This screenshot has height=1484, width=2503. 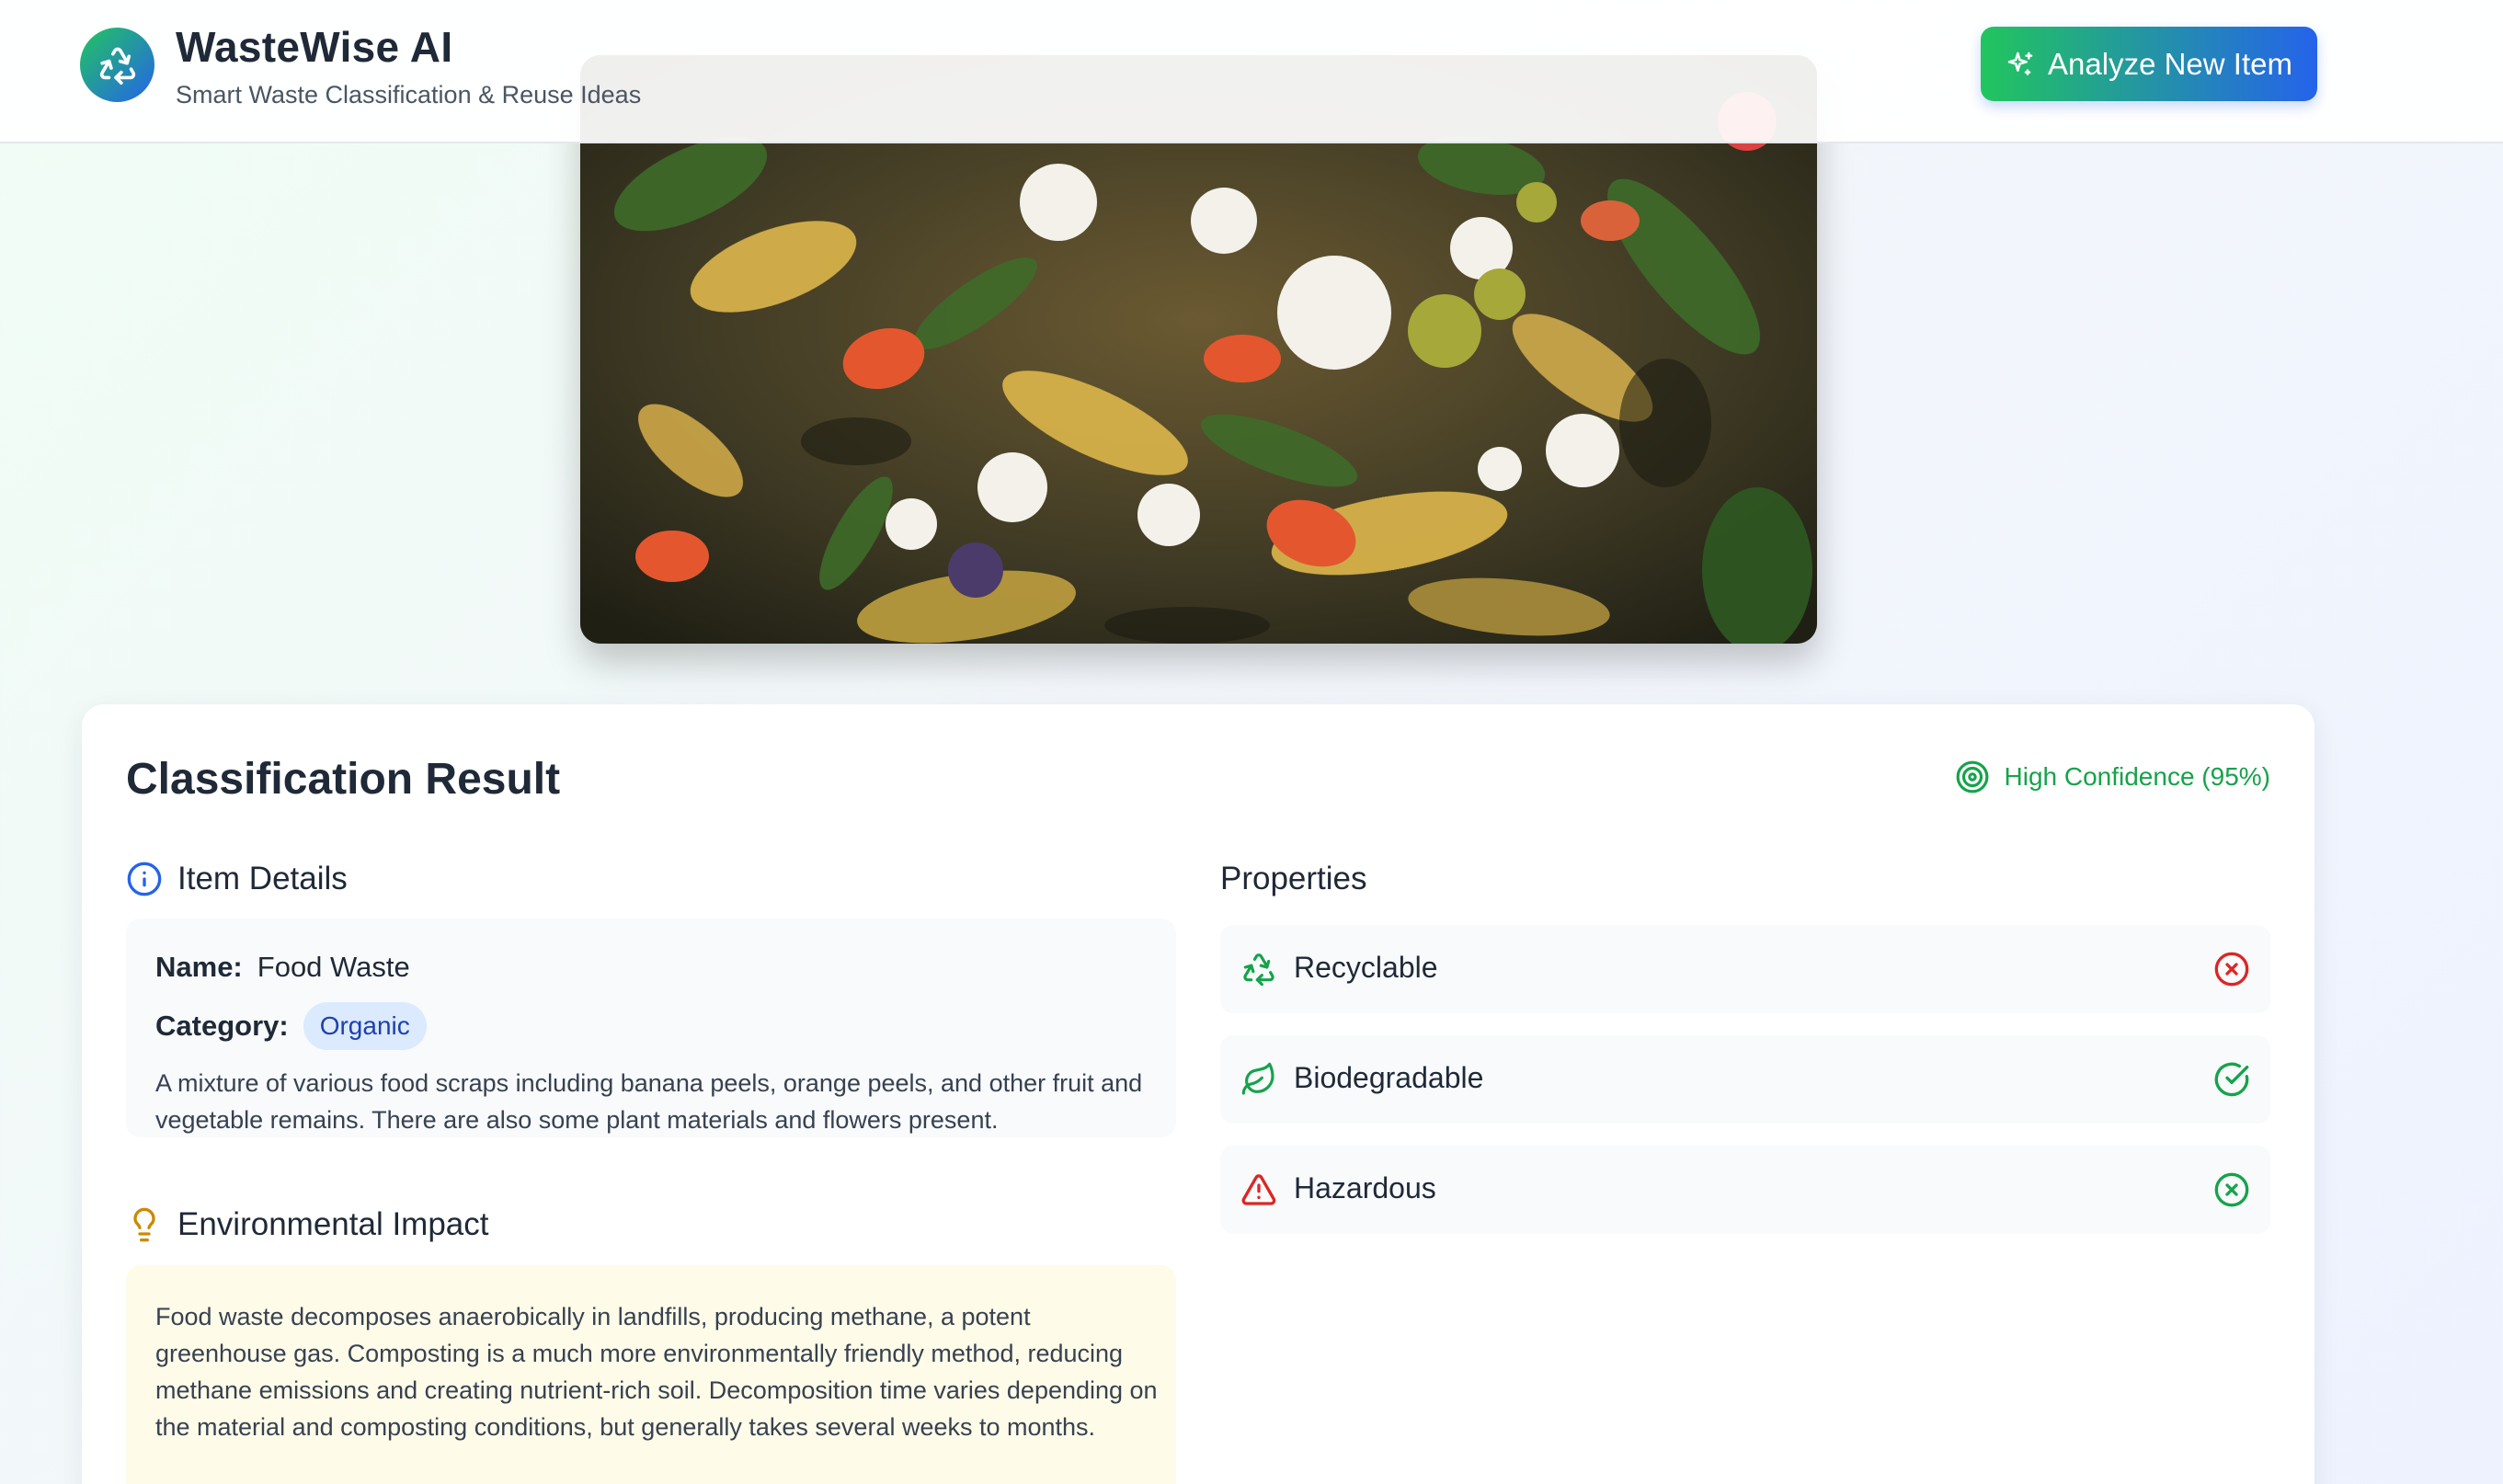 What do you see at coordinates (1257, 1078) in the screenshot?
I see `leaf-icon` at bounding box center [1257, 1078].